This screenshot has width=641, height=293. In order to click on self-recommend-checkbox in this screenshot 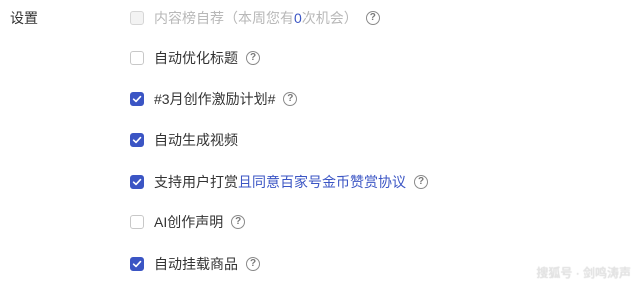, I will do `click(137, 18)`.